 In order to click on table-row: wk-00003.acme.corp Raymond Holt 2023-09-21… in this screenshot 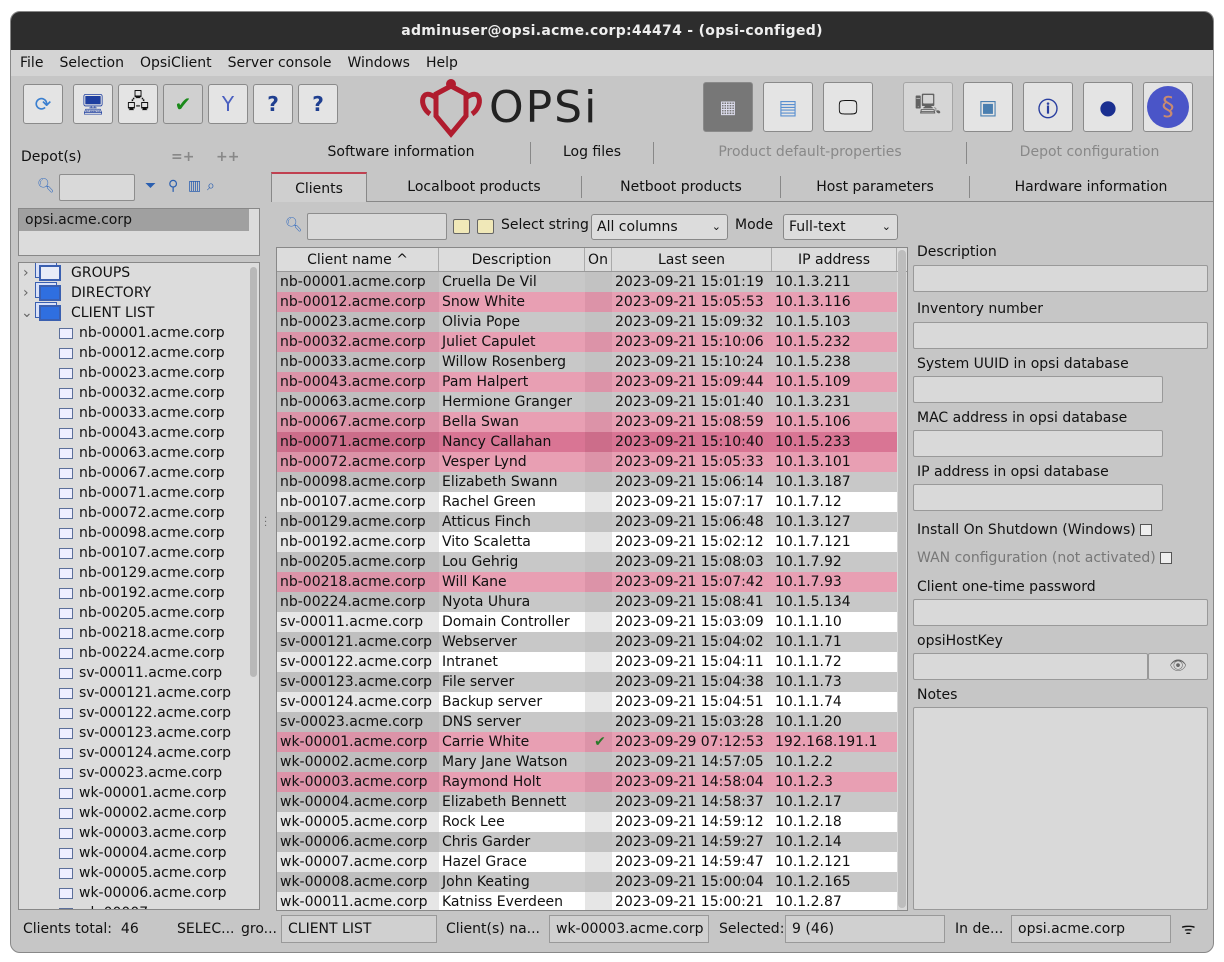, I will do `click(592, 782)`.